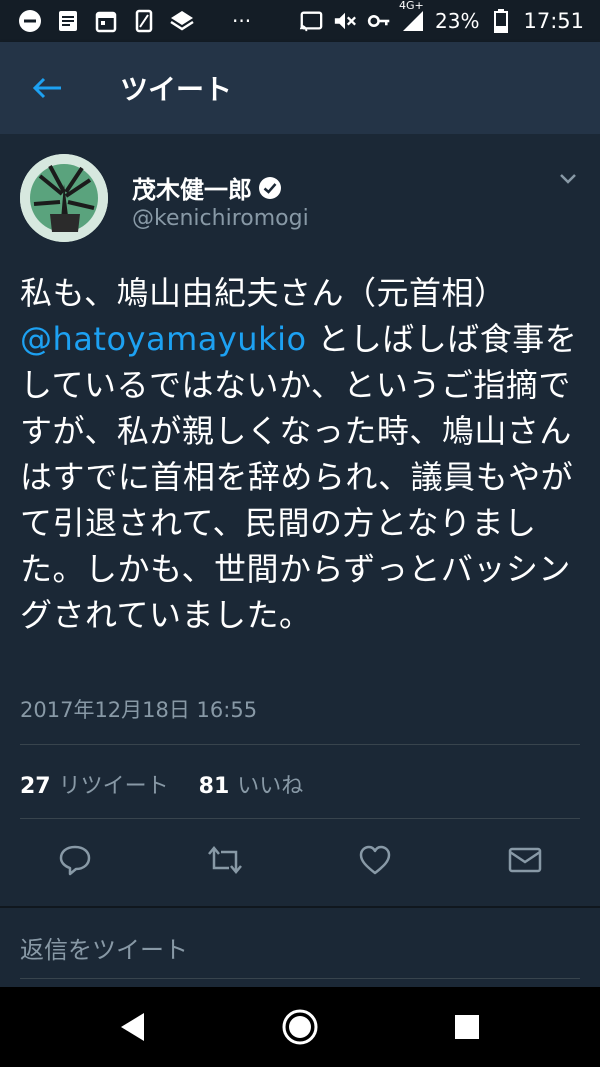  I want to click on cast-icon, so click(311, 21).